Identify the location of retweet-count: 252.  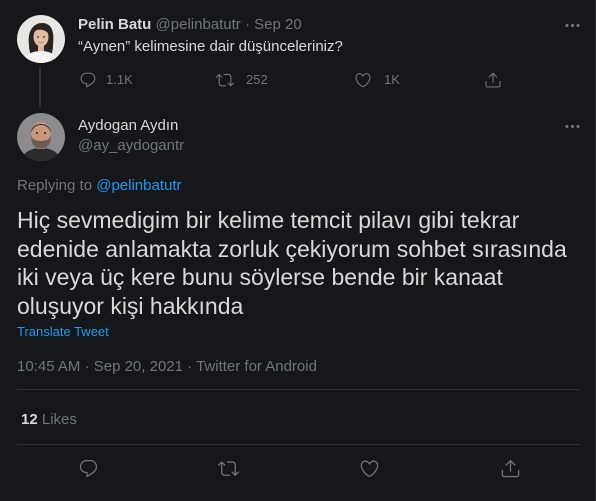
(257, 79).